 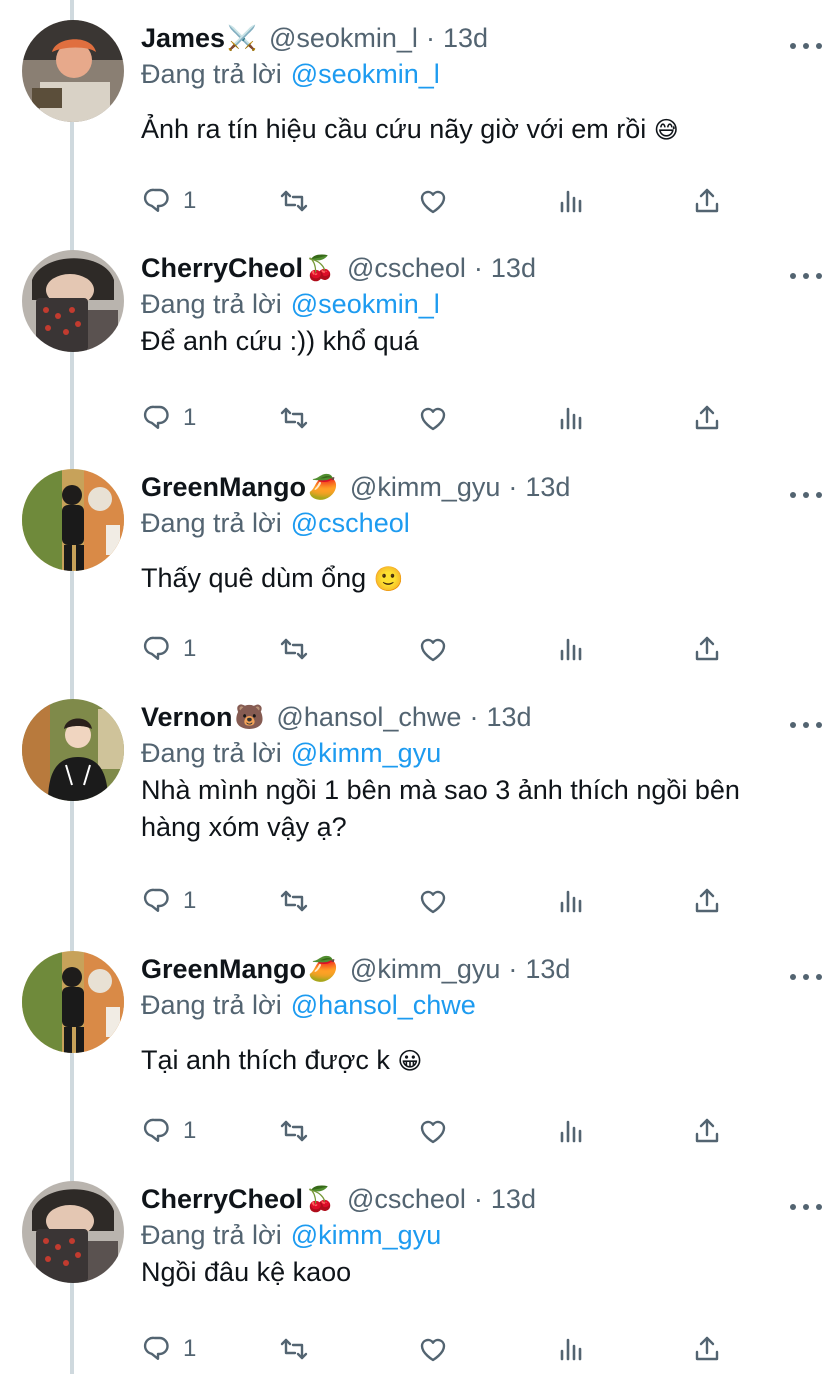 I want to click on tweet-header: GreenMango 🥭 @kimm_gyu · 13d, so click(x=472, y=487).